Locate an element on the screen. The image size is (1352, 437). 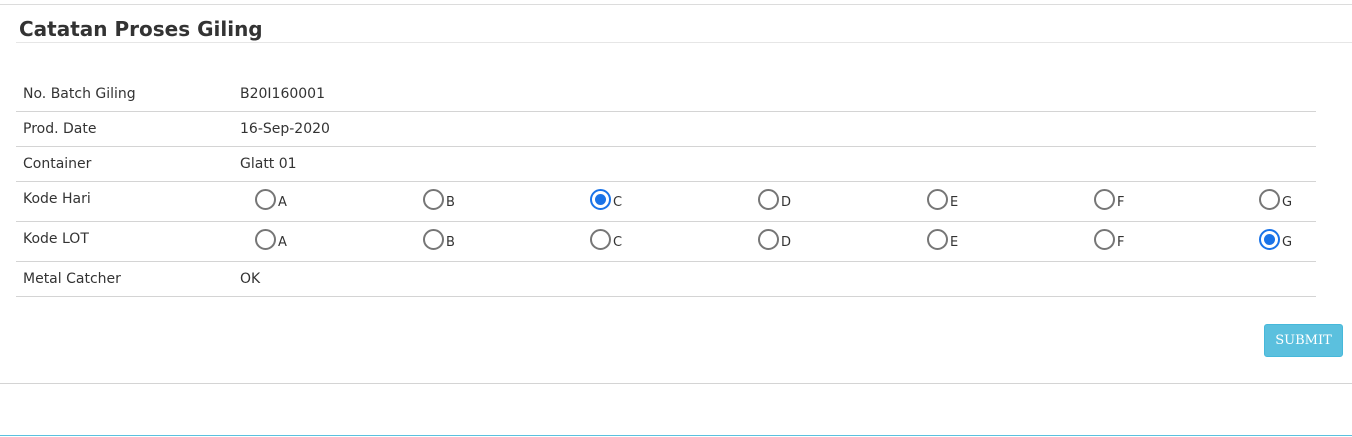
kode-lot-option-label-g: G is located at coordinates (1287, 242).